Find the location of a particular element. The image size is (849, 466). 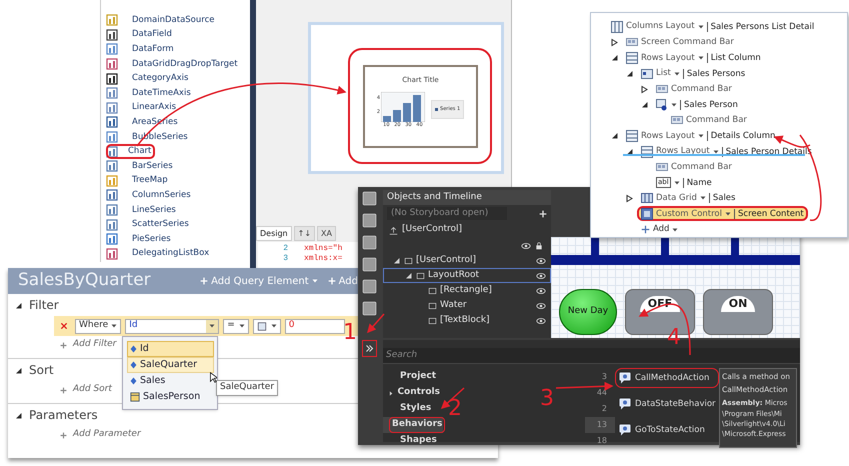

node-binding: List Column is located at coordinates (733, 57).